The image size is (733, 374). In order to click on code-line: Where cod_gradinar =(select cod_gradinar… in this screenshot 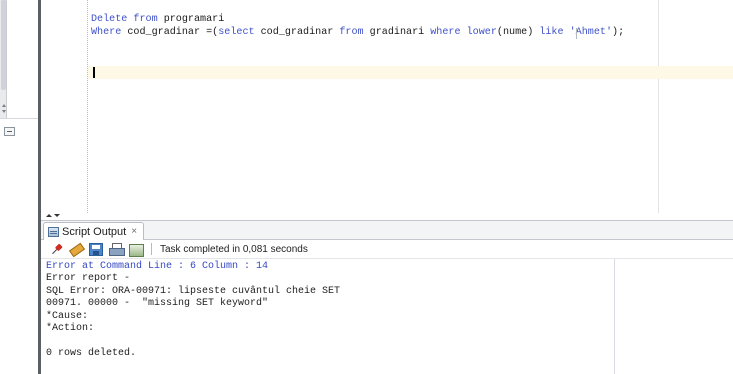, I will do `click(357, 32)`.